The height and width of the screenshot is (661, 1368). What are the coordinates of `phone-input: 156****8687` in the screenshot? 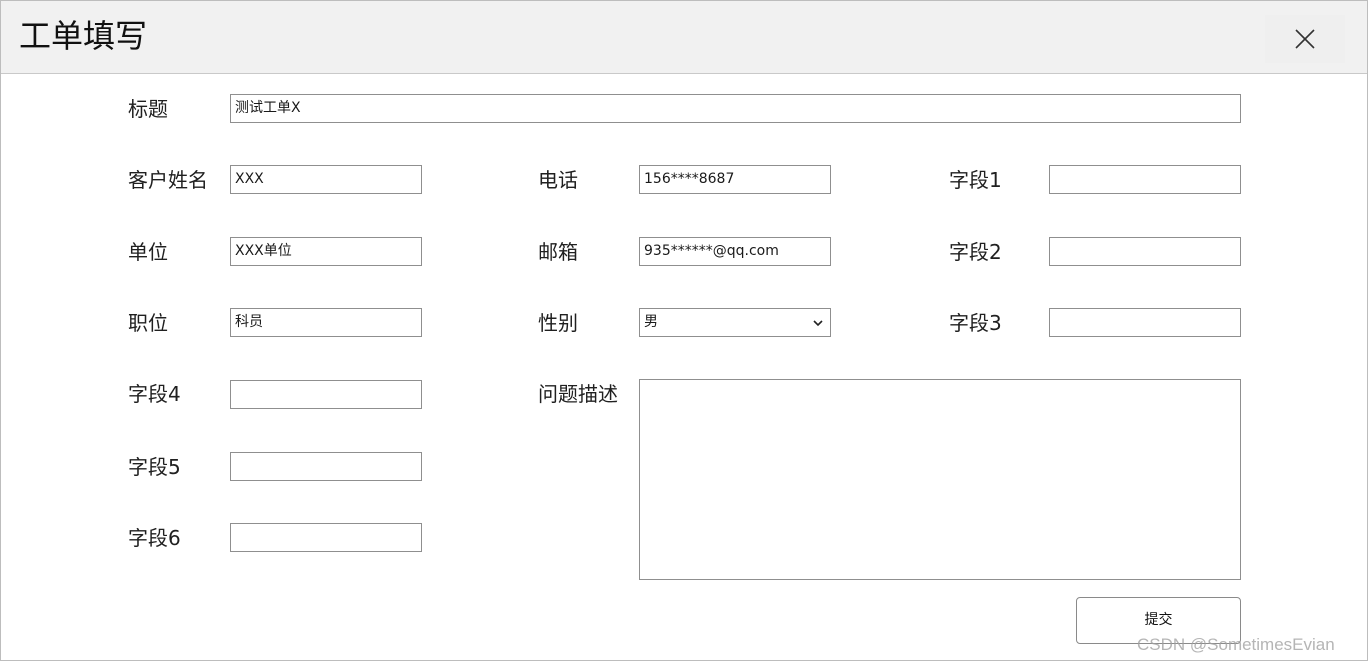 It's located at (735, 179).